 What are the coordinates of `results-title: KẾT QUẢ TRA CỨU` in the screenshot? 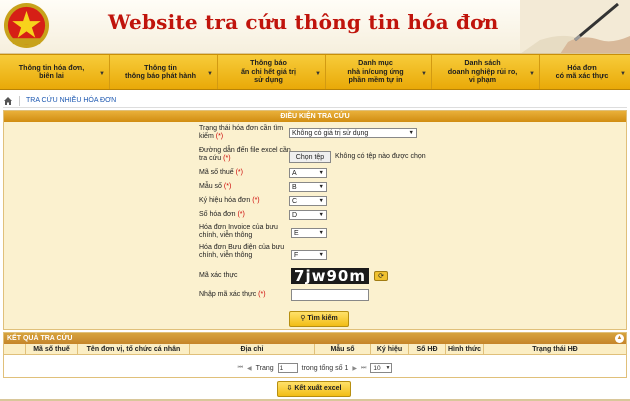 It's located at (40, 338).